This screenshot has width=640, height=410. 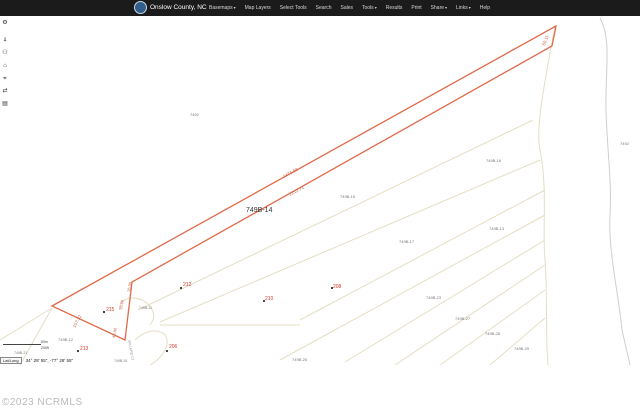 What do you see at coordinates (439, 8) in the screenshot?
I see `menu-share: Share▾` at bounding box center [439, 8].